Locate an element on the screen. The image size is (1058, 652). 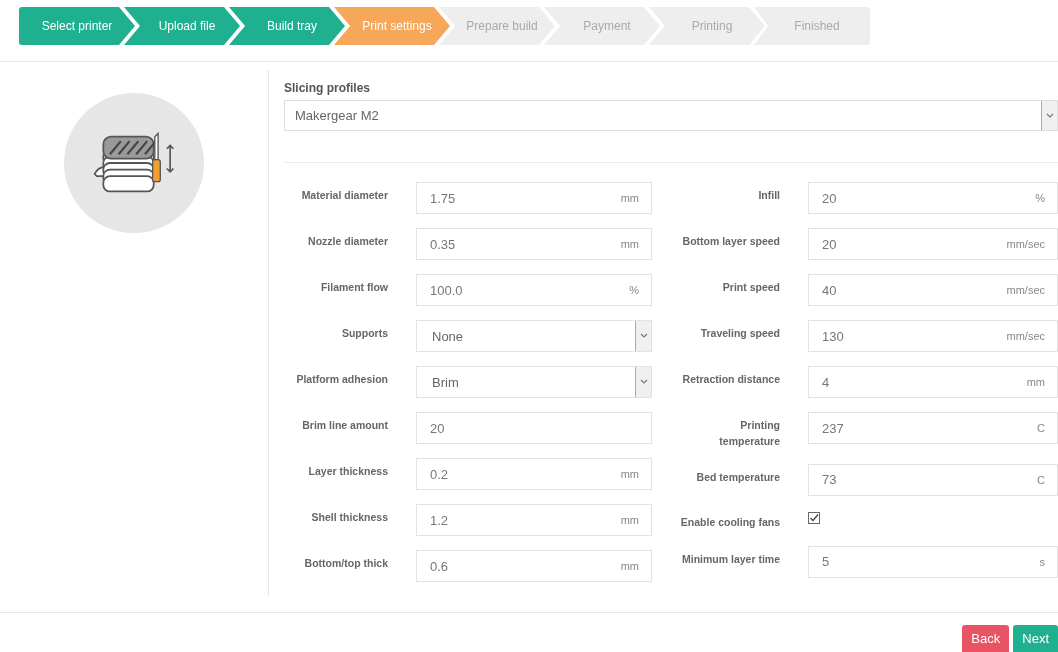
field-label: Material diameter is located at coordinates (344, 195).